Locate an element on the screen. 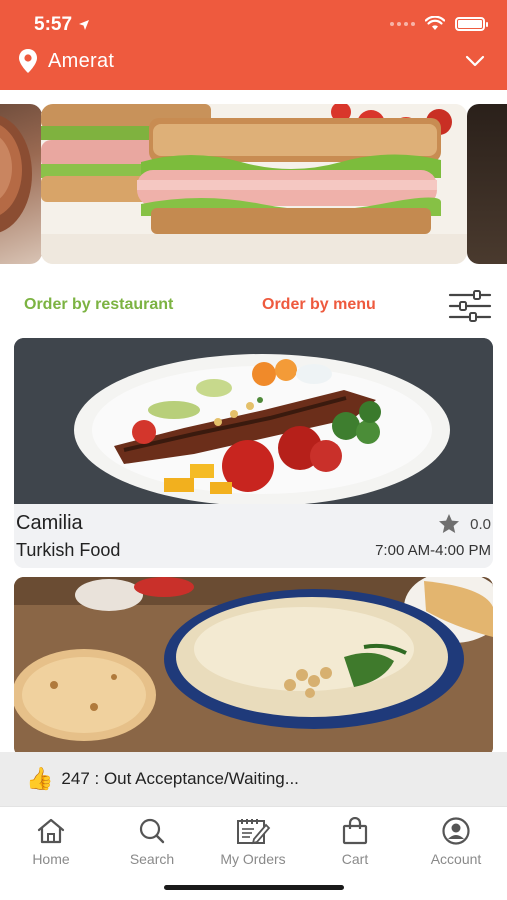  shopping-bag-icon is located at coordinates (355, 831).